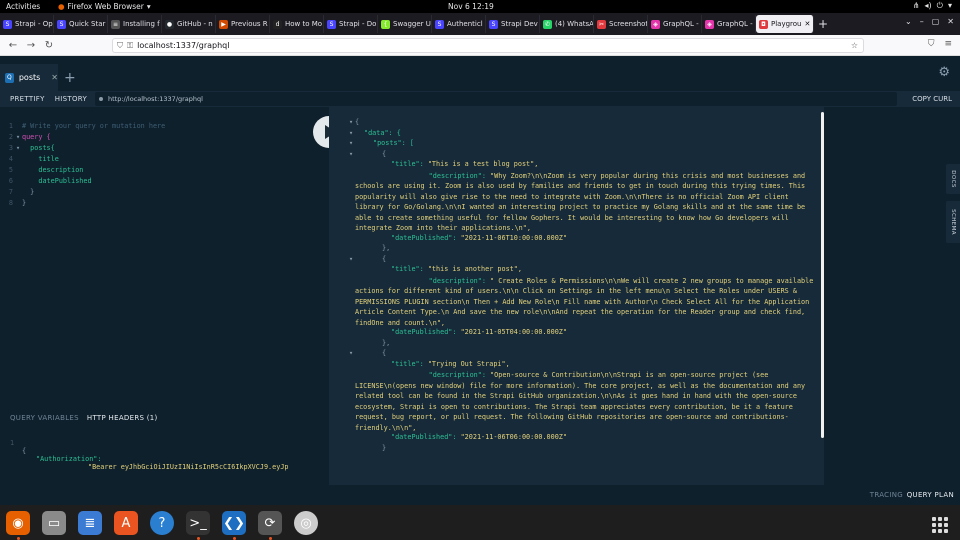 This screenshot has width=960, height=540. Describe the element at coordinates (930, 495) in the screenshot. I see `query-plan-button: QUERY PLAN` at that location.